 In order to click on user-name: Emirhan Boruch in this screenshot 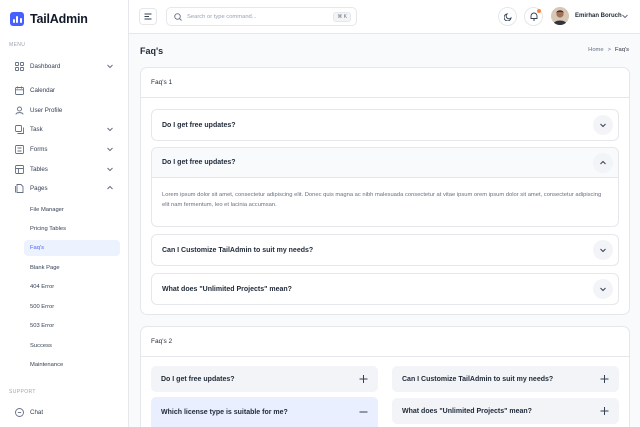, I will do `click(598, 16)`.